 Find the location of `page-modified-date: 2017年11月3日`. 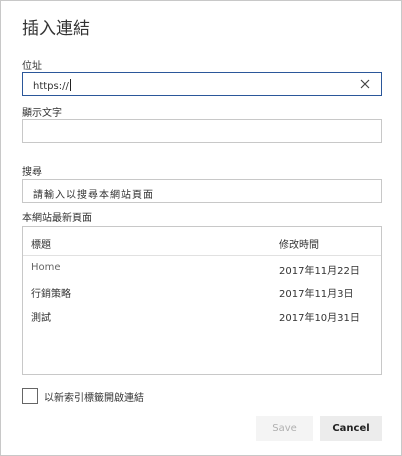

page-modified-date: 2017年11月3日 is located at coordinates (316, 294).